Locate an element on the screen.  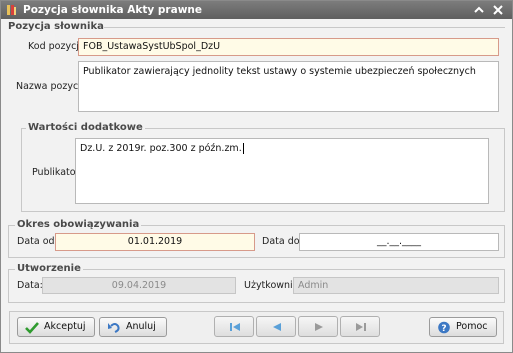
window-title: Pozycja słownika Akty prawne is located at coordinates (112, 10).